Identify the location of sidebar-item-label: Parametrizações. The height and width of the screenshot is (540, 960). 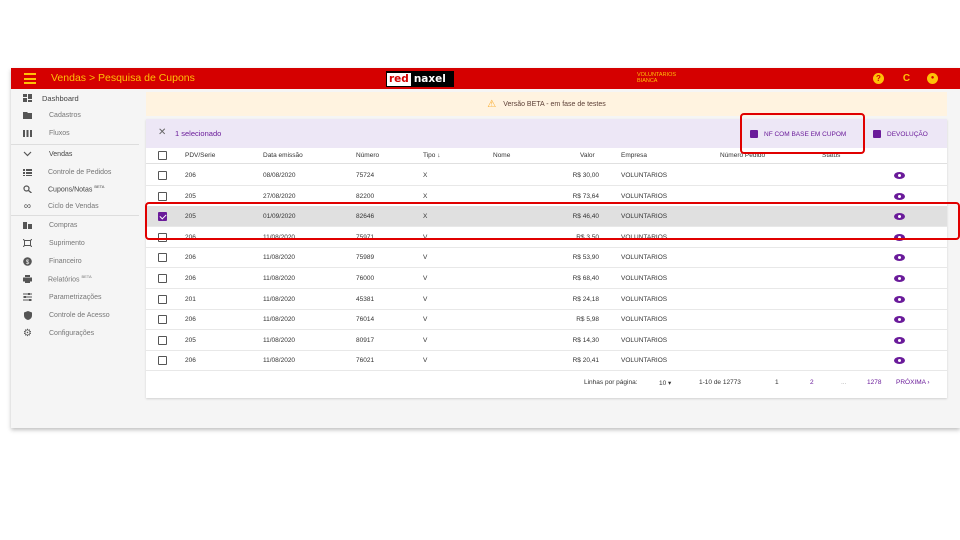
(75, 297).